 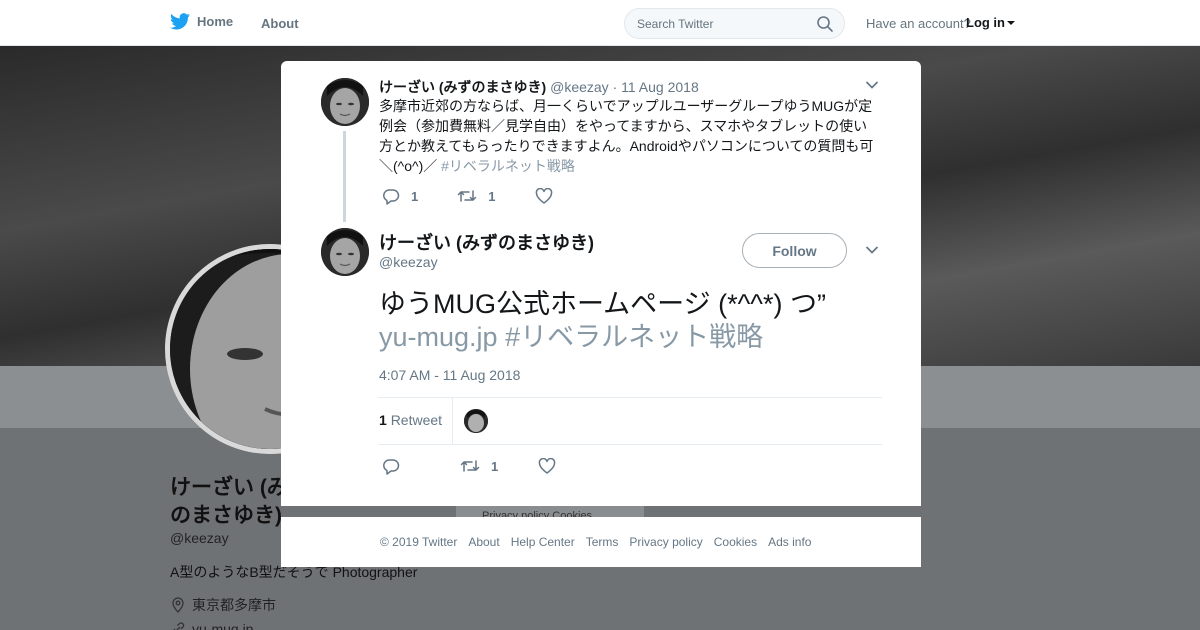 What do you see at coordinates (1166, 24) in the screenshot?
I see `close-icon` at bounding box center [1166, 24].